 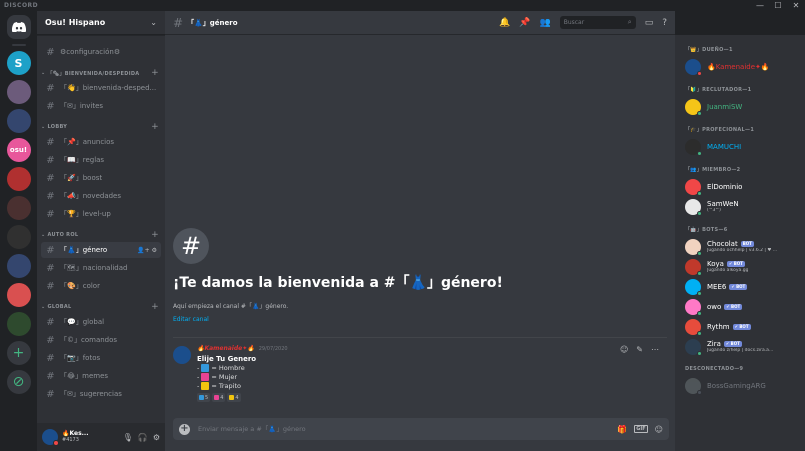 What do you see at coordinates (740, 386) in the screenshot?
I see `member-item: BossGamingARG` at bounding box center [740, 386].